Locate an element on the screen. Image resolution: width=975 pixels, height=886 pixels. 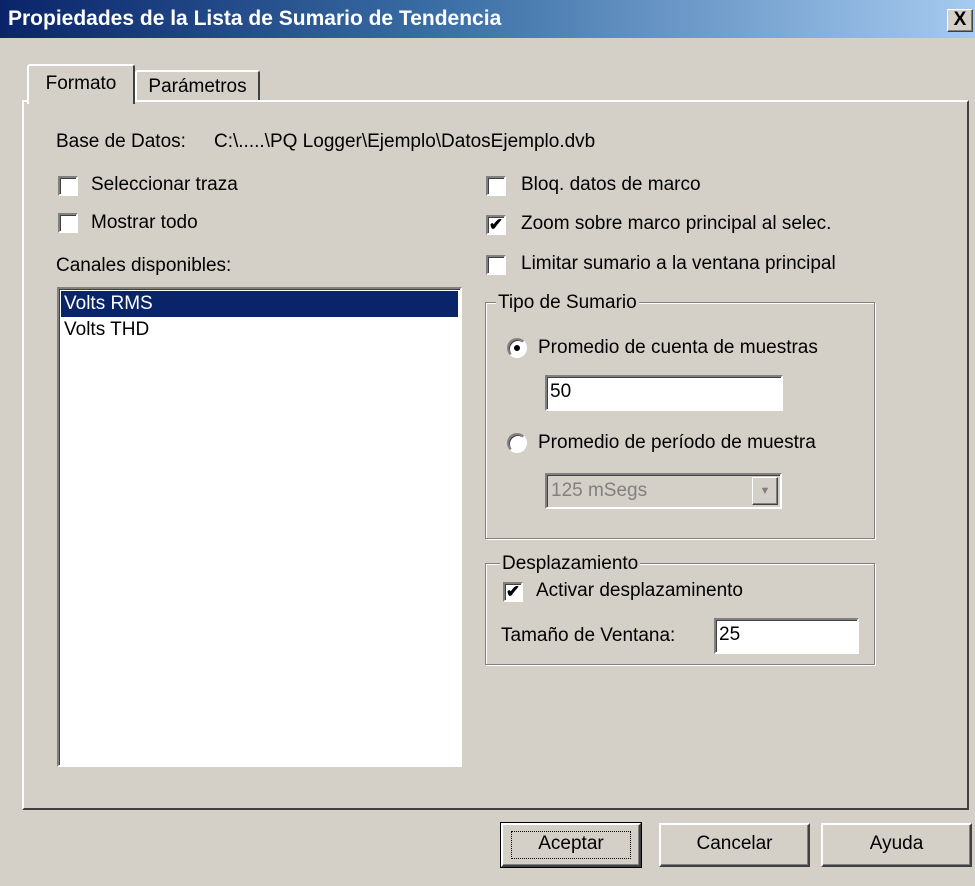
zoom-main-checkbox: ✔ is located at coordinates (496, 225).